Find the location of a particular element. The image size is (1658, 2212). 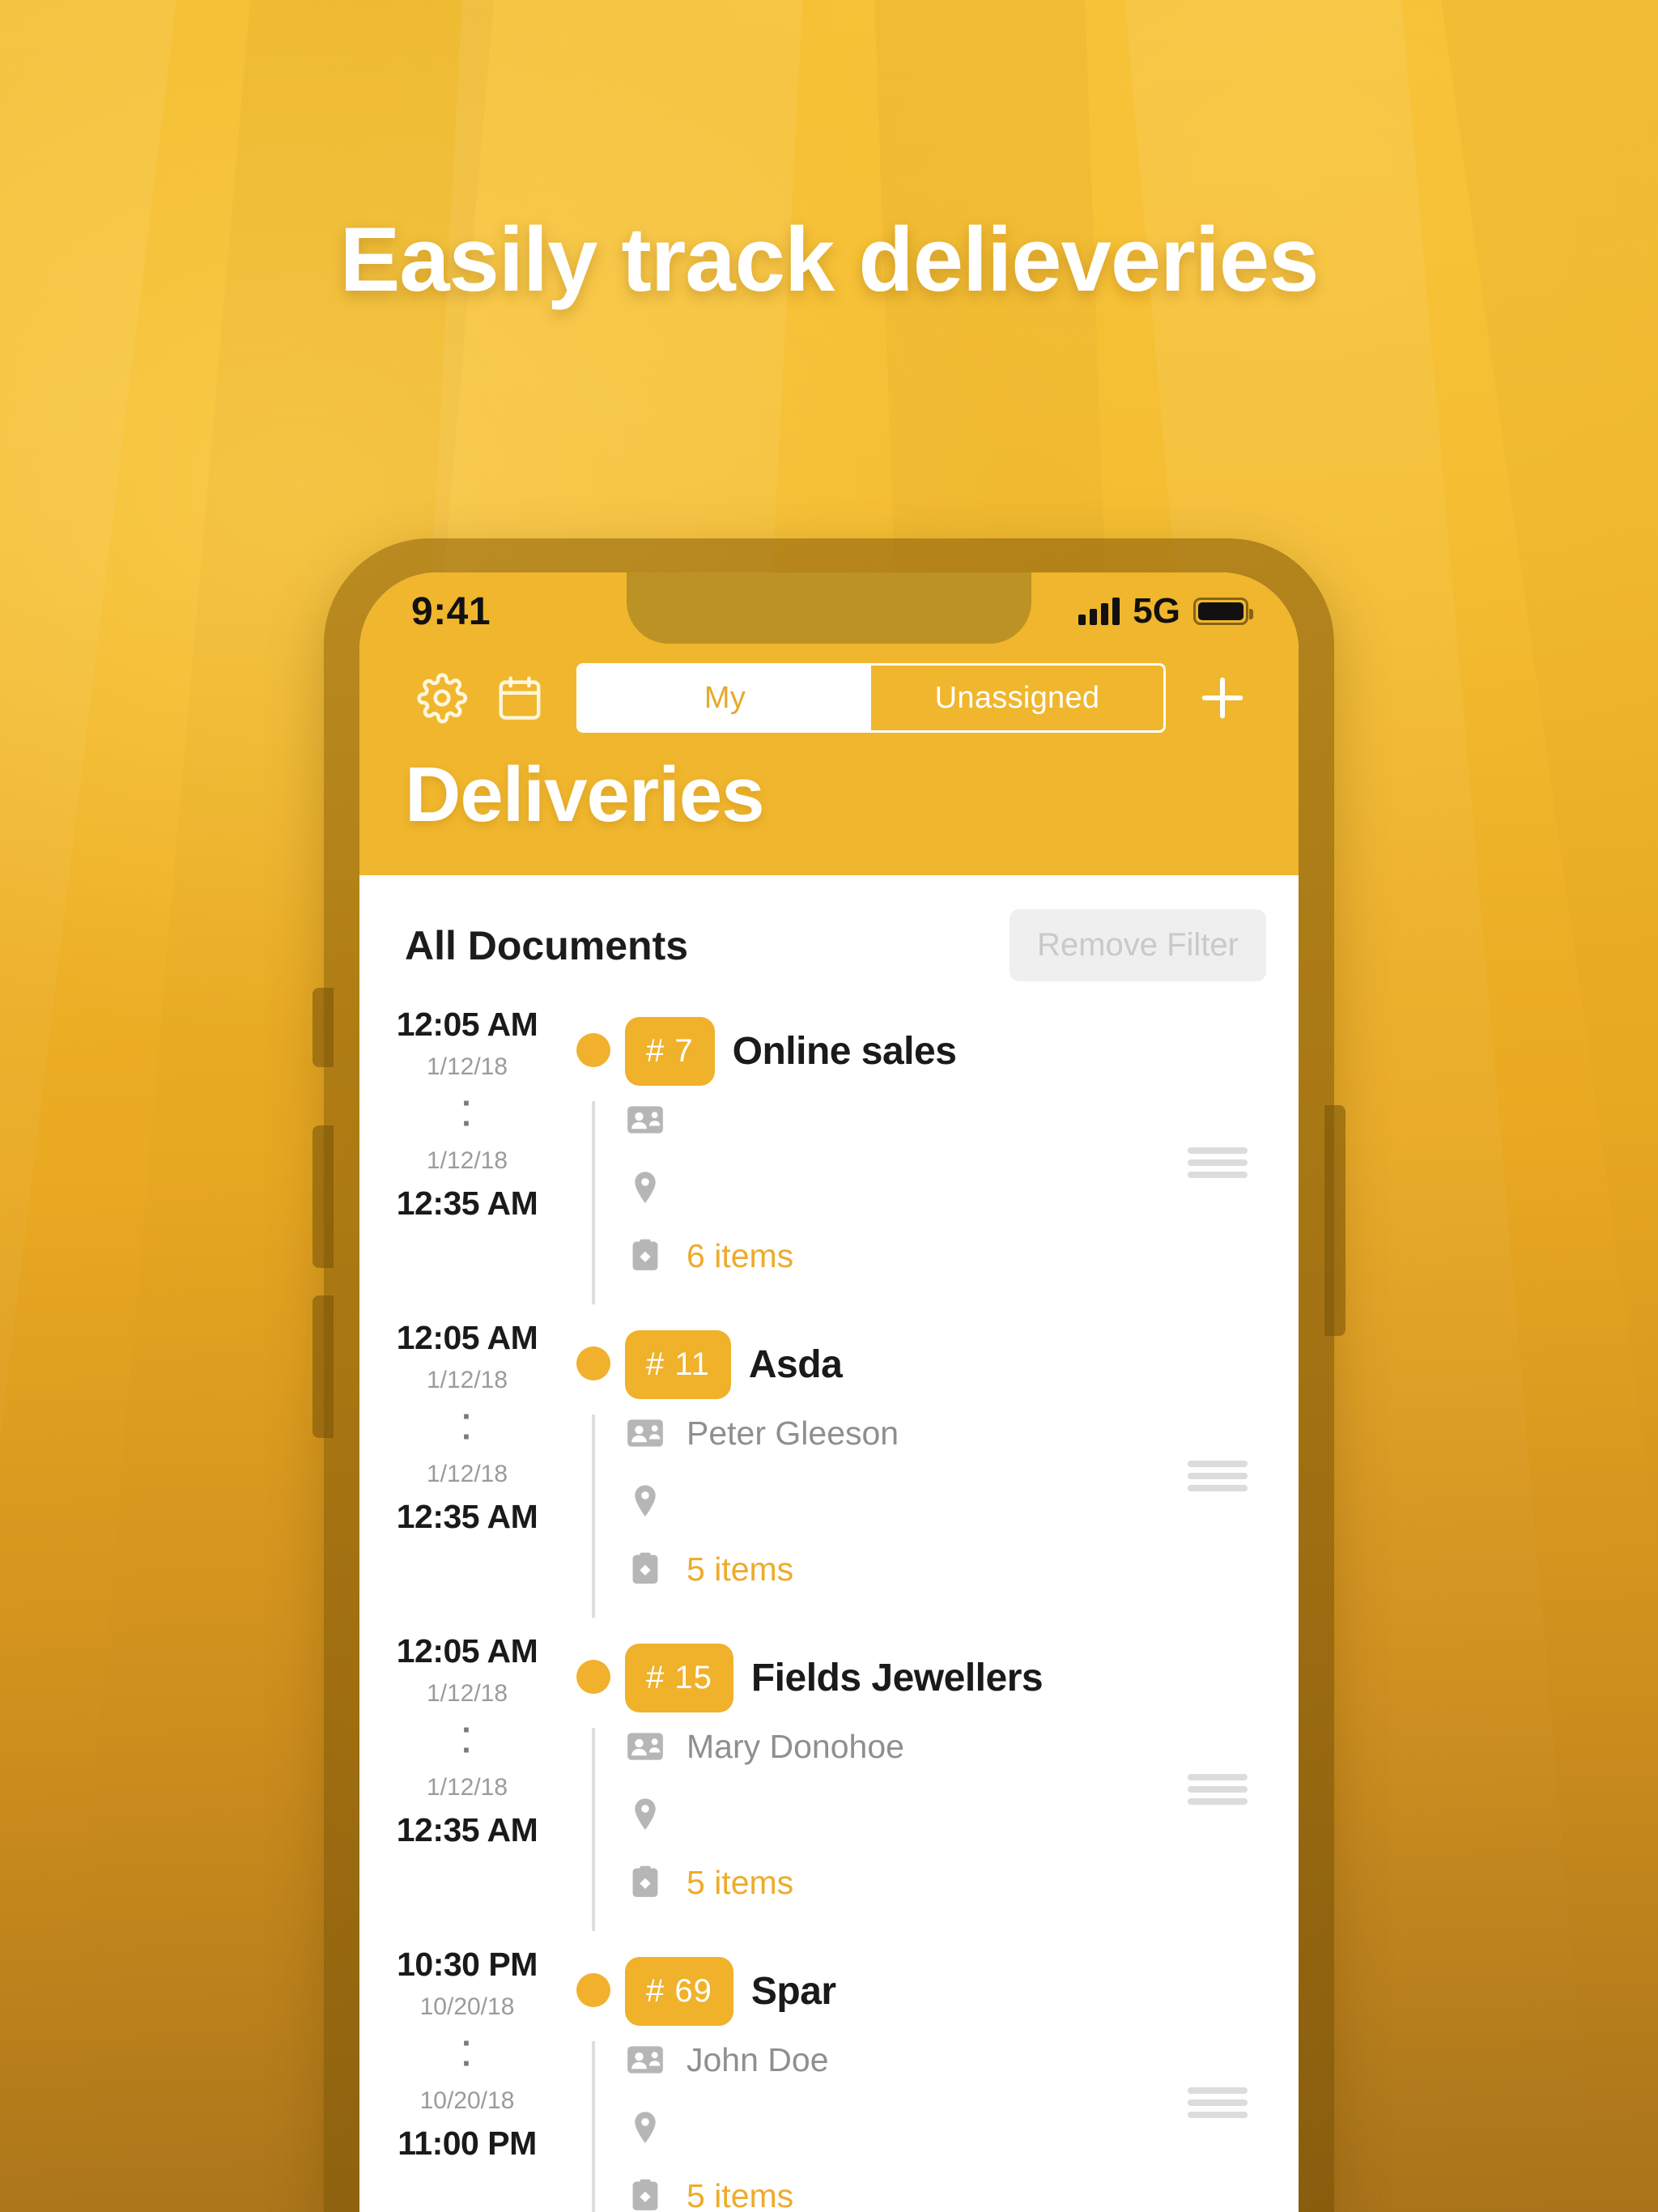

gear-icon is located at coordinates (442, 698).